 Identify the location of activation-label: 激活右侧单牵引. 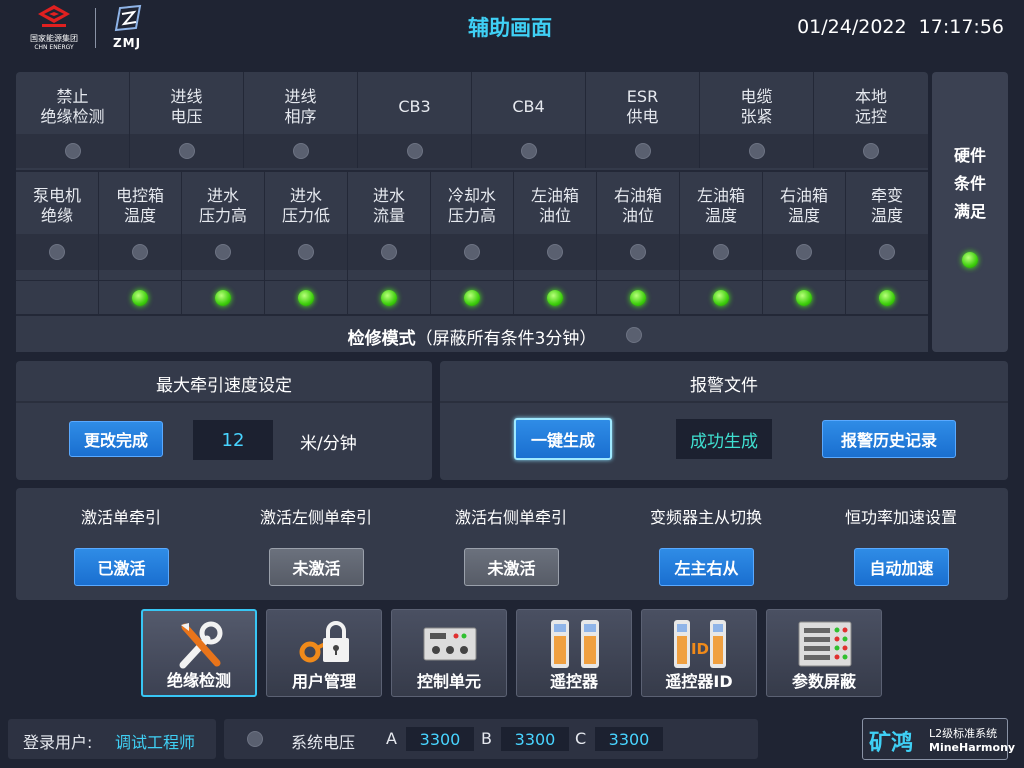
(510, 517).